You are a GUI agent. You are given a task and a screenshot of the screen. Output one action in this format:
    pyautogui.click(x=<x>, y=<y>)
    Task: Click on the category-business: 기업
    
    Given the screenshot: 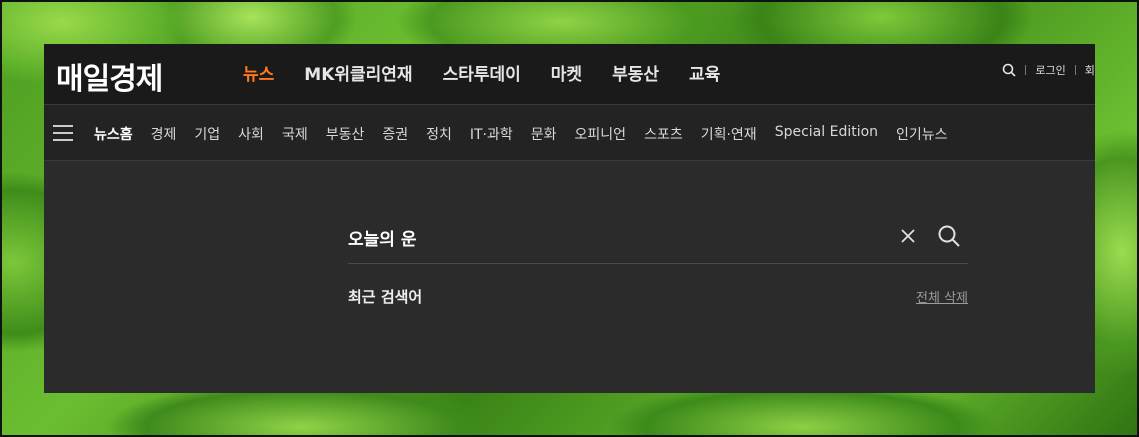 What is the action you would take?
    pyautogui.click(x=207, y=134)
    